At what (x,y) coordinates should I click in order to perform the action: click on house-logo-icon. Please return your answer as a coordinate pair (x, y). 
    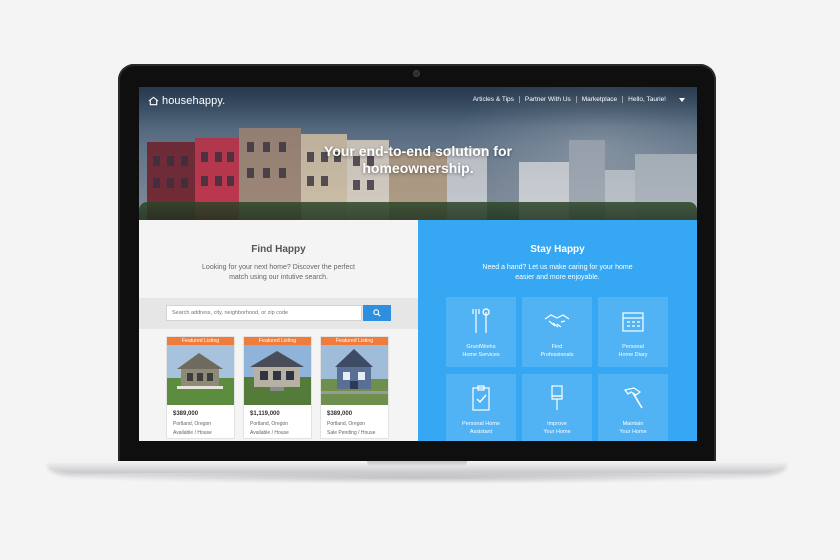
    Looking at the image, I should click on (153, 101).